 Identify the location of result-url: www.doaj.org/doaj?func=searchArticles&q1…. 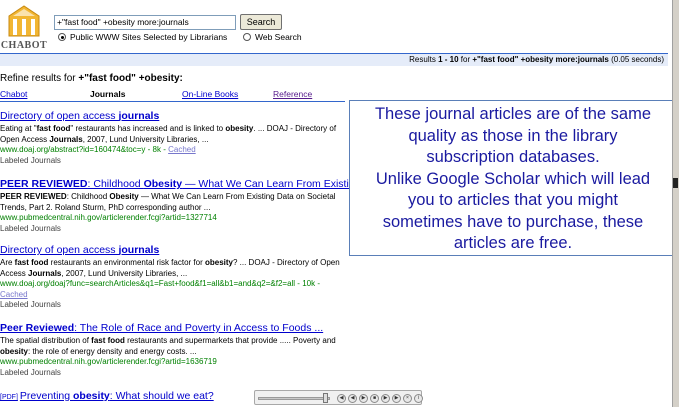
(175, 284).